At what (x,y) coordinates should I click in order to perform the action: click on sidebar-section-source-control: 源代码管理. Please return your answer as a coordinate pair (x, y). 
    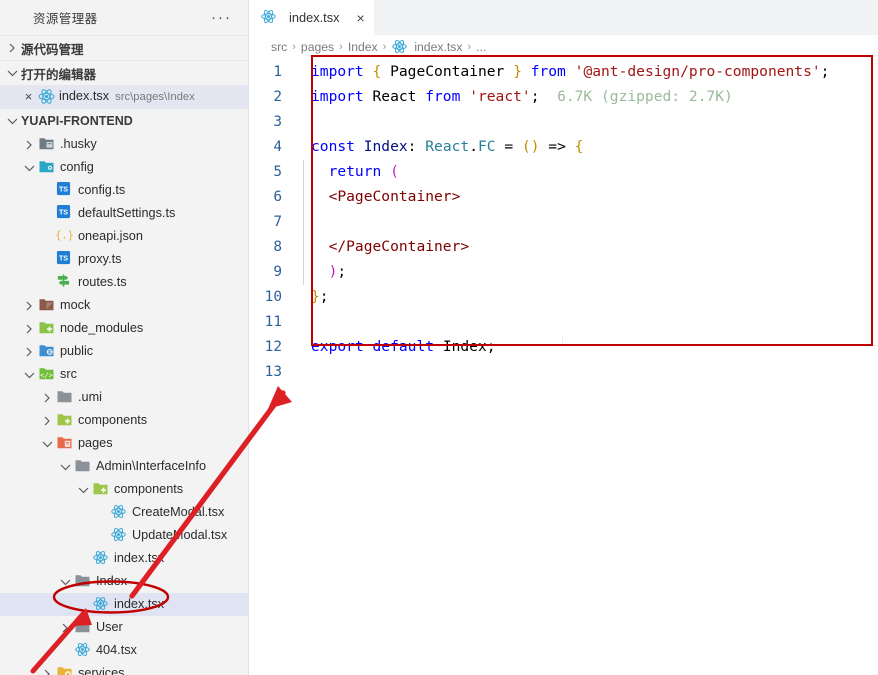
    Looking at the image, I should click on (124, 47).